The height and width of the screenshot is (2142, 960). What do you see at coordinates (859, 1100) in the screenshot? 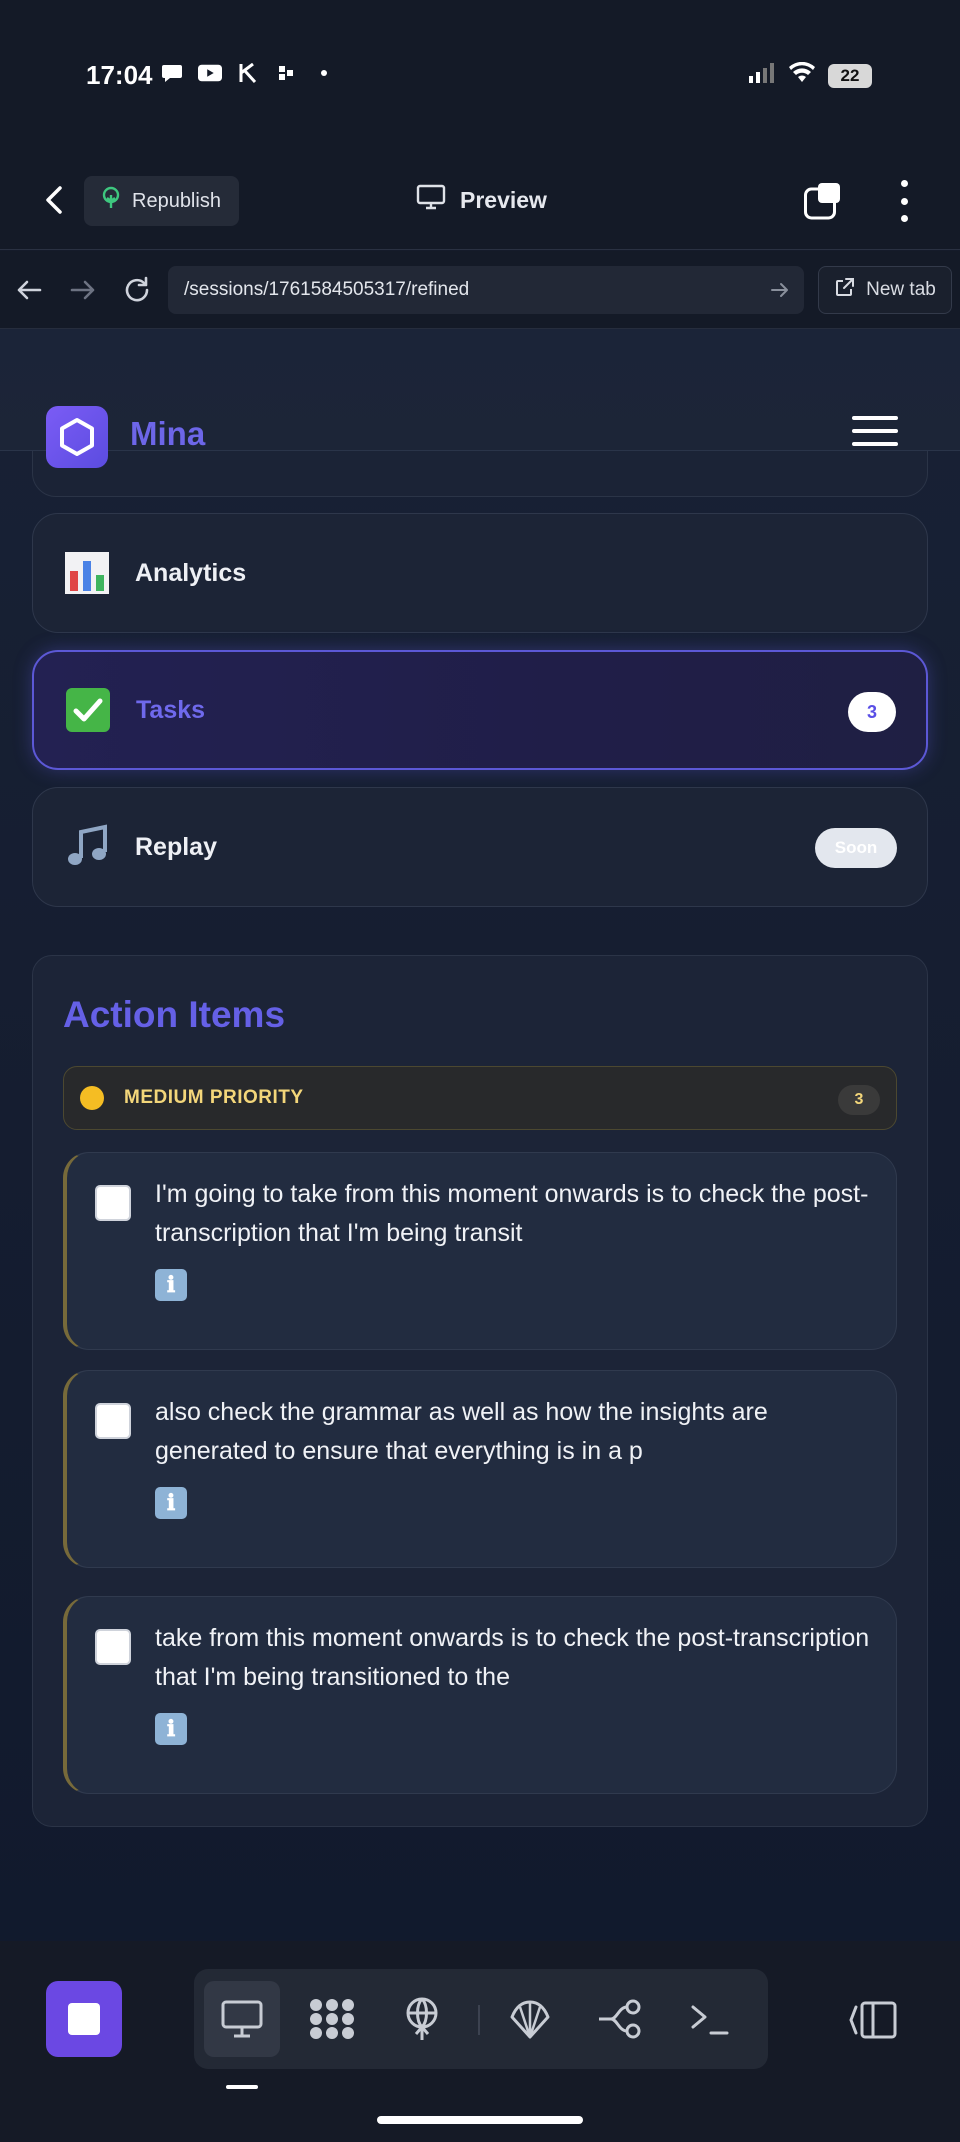
I see `priority-count-badge: 3` at bounding box center [859, 1100].